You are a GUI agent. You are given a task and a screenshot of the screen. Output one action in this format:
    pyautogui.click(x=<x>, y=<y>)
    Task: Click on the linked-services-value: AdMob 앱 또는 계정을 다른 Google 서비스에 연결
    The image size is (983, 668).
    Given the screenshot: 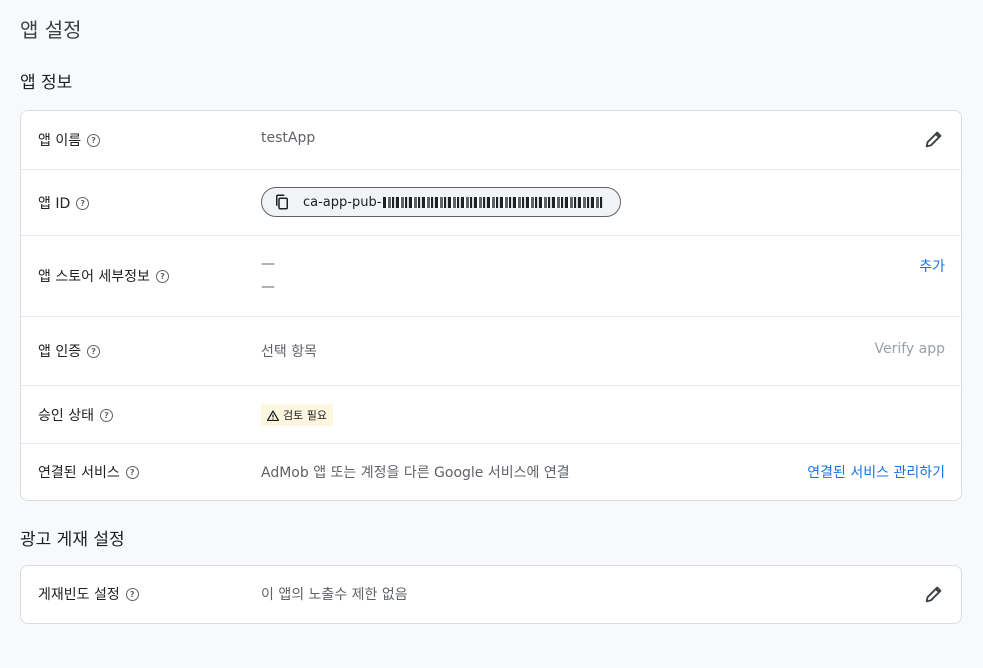 What is the action you would take?
    pyautogui.click(x=415, y=473)
    